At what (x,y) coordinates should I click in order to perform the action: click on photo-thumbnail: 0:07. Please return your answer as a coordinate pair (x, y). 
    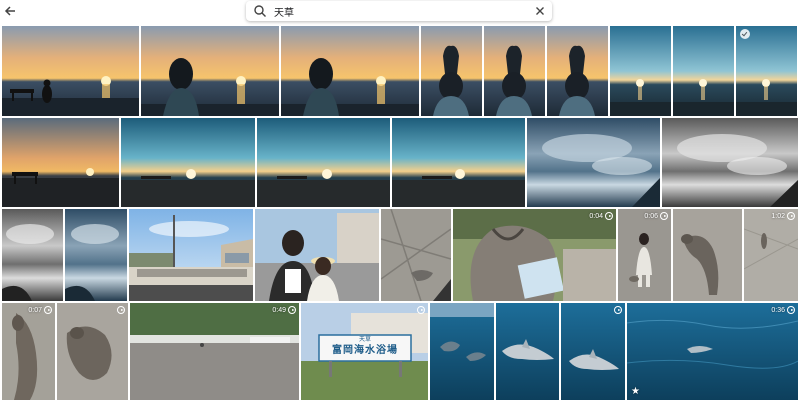
    Looking at the image, I should click on (28, 351).